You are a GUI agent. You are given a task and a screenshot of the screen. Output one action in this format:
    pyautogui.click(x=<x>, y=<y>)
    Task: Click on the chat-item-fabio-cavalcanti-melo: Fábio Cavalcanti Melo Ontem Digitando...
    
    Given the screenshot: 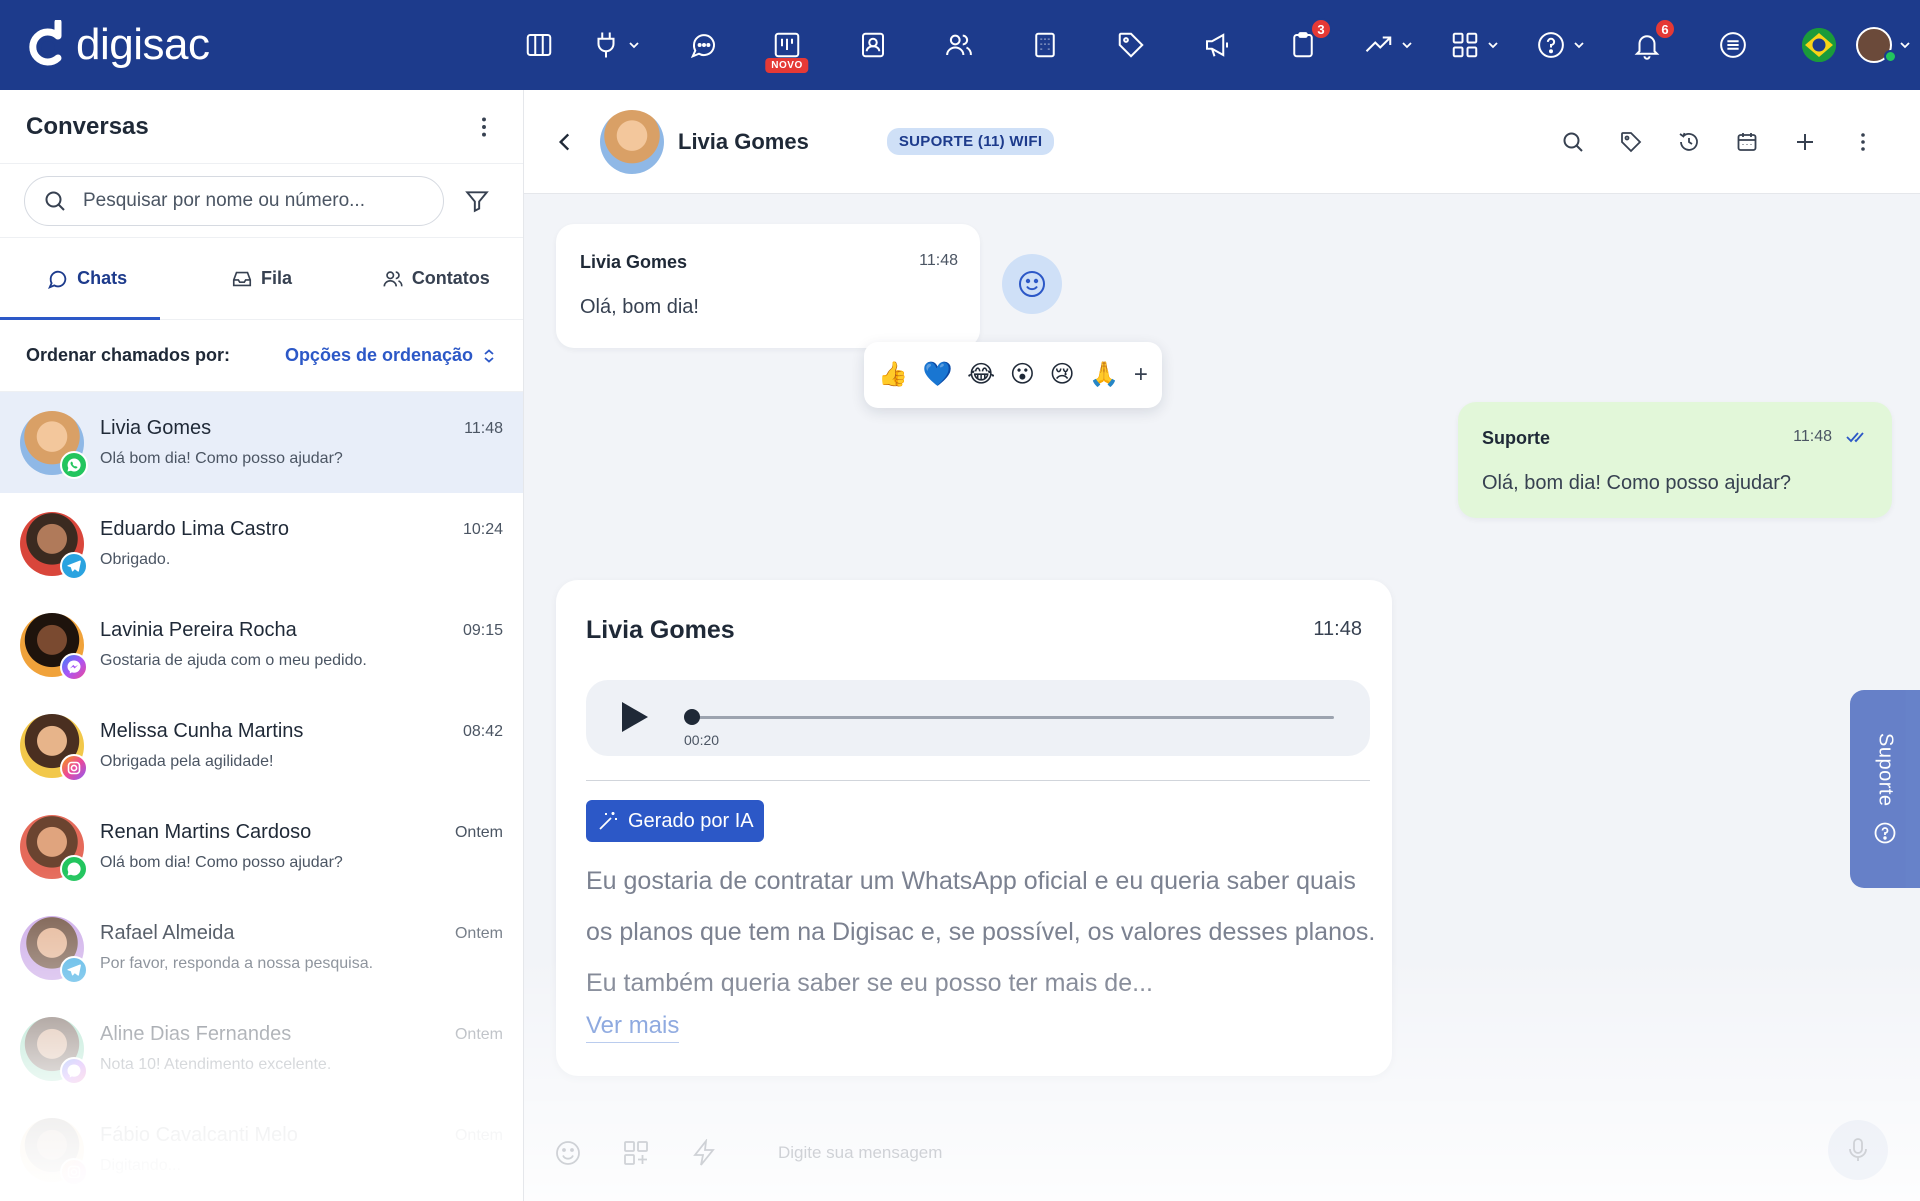 What is the action you would take?
    pyautogui.click(x=261, y=1149)
    